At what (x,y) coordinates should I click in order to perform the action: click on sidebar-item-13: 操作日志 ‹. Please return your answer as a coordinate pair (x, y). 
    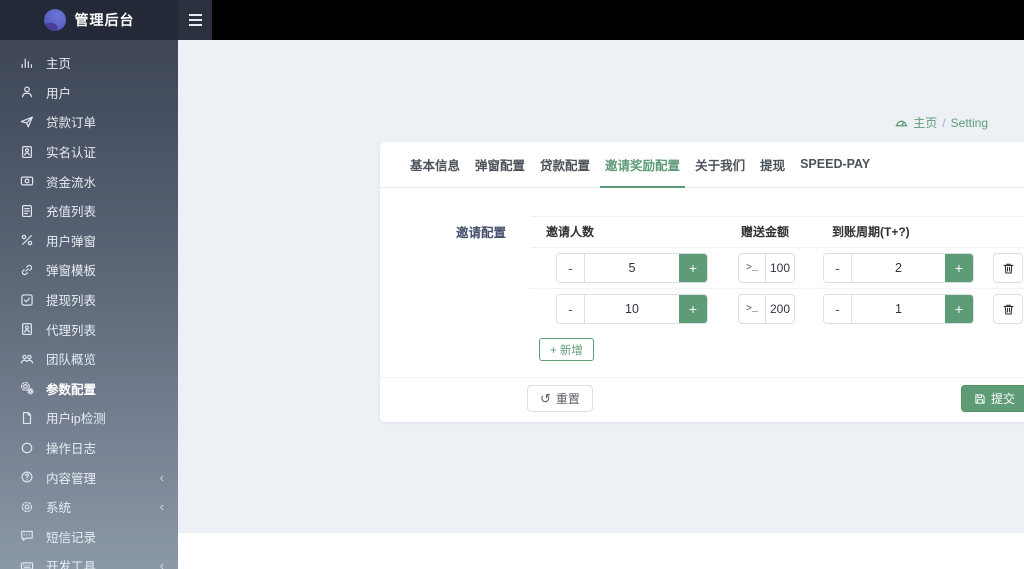
    Looking at the image, I should click on (89, 448).